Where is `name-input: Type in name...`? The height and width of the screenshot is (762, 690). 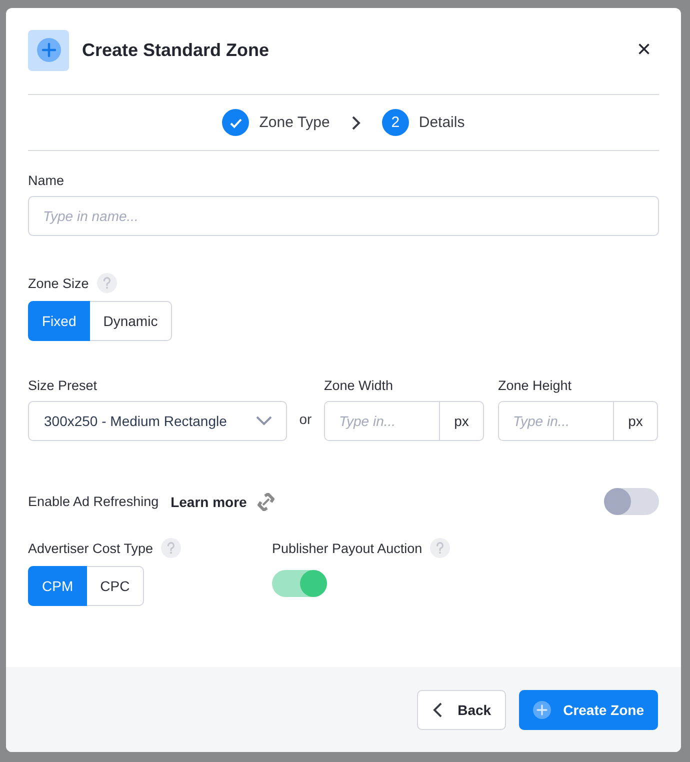 name-input: Type in name... is located at coordinates (343, 216).